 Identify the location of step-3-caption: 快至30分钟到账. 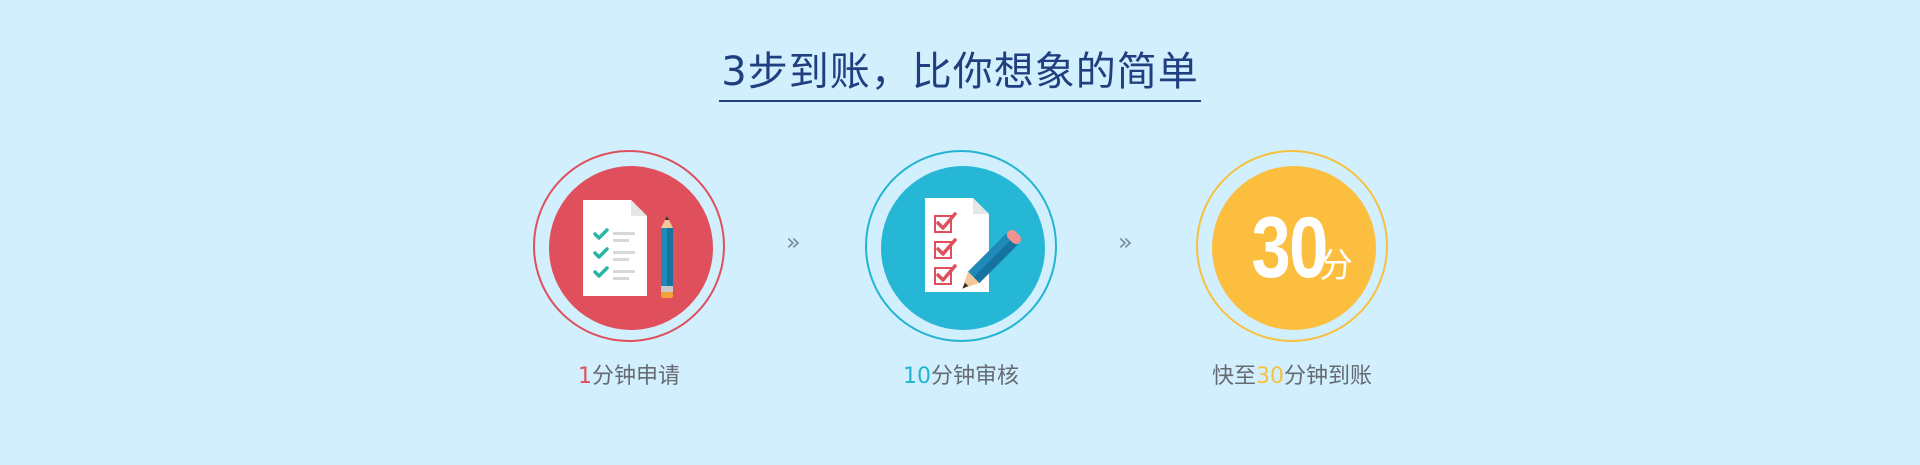
(1292, 377).